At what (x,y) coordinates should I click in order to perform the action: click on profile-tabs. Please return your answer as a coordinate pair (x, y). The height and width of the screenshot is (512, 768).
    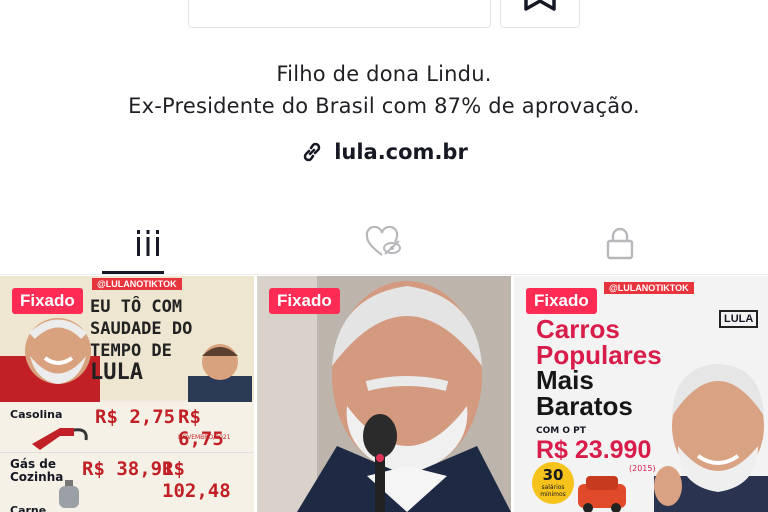
    Looking at the image, I should click on (384, 243).